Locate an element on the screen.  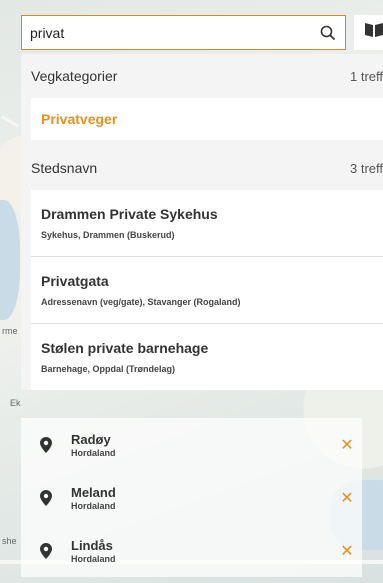
result-title: Drammen Private Sykehus is located at coordinates (129, 214).